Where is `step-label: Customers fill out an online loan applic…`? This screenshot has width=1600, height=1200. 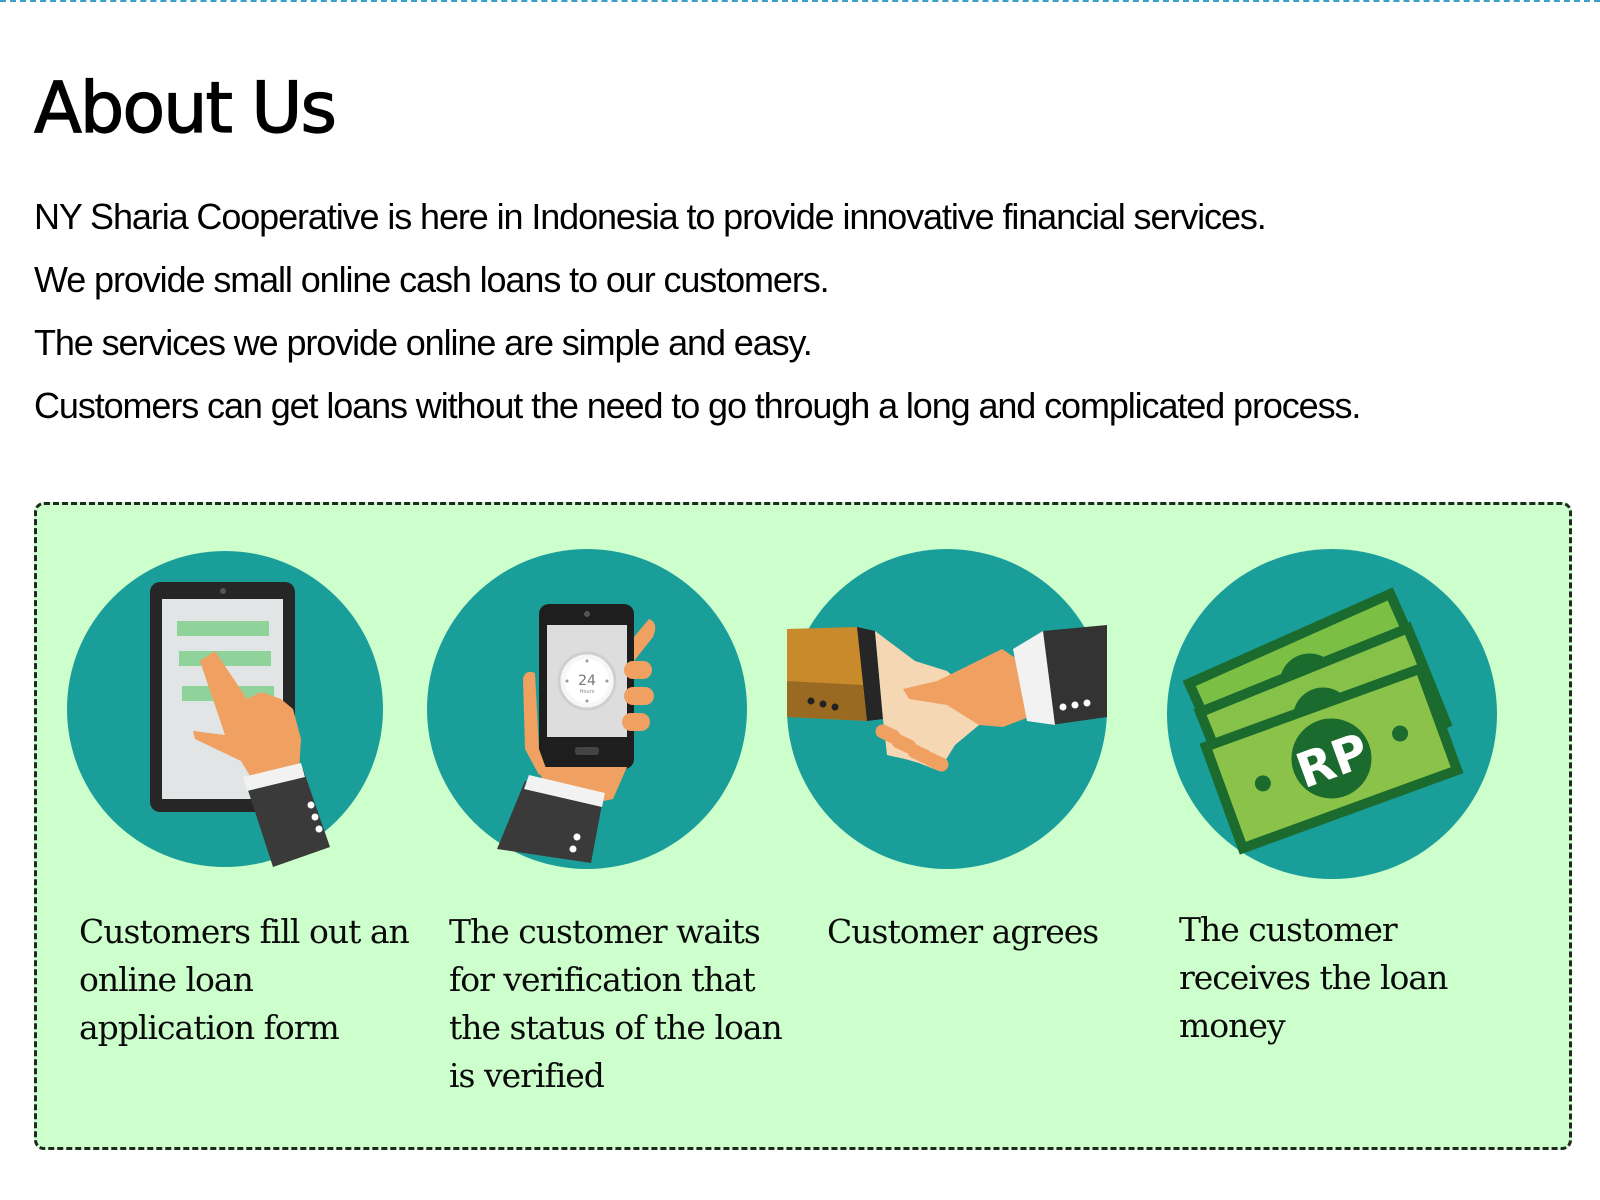
step-label: Customers fill out an online loan applic… is located at coordinates (244, 979).